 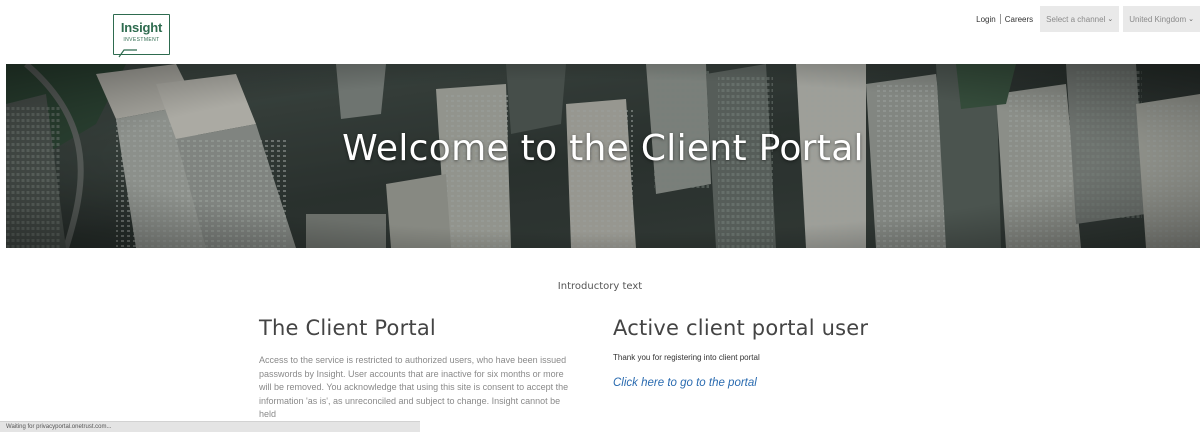 What do you see at coordinates (141, 40) in the screenshot?
I see `logo-sub-text: INVESTMENT` at bounding box center [141, 40].